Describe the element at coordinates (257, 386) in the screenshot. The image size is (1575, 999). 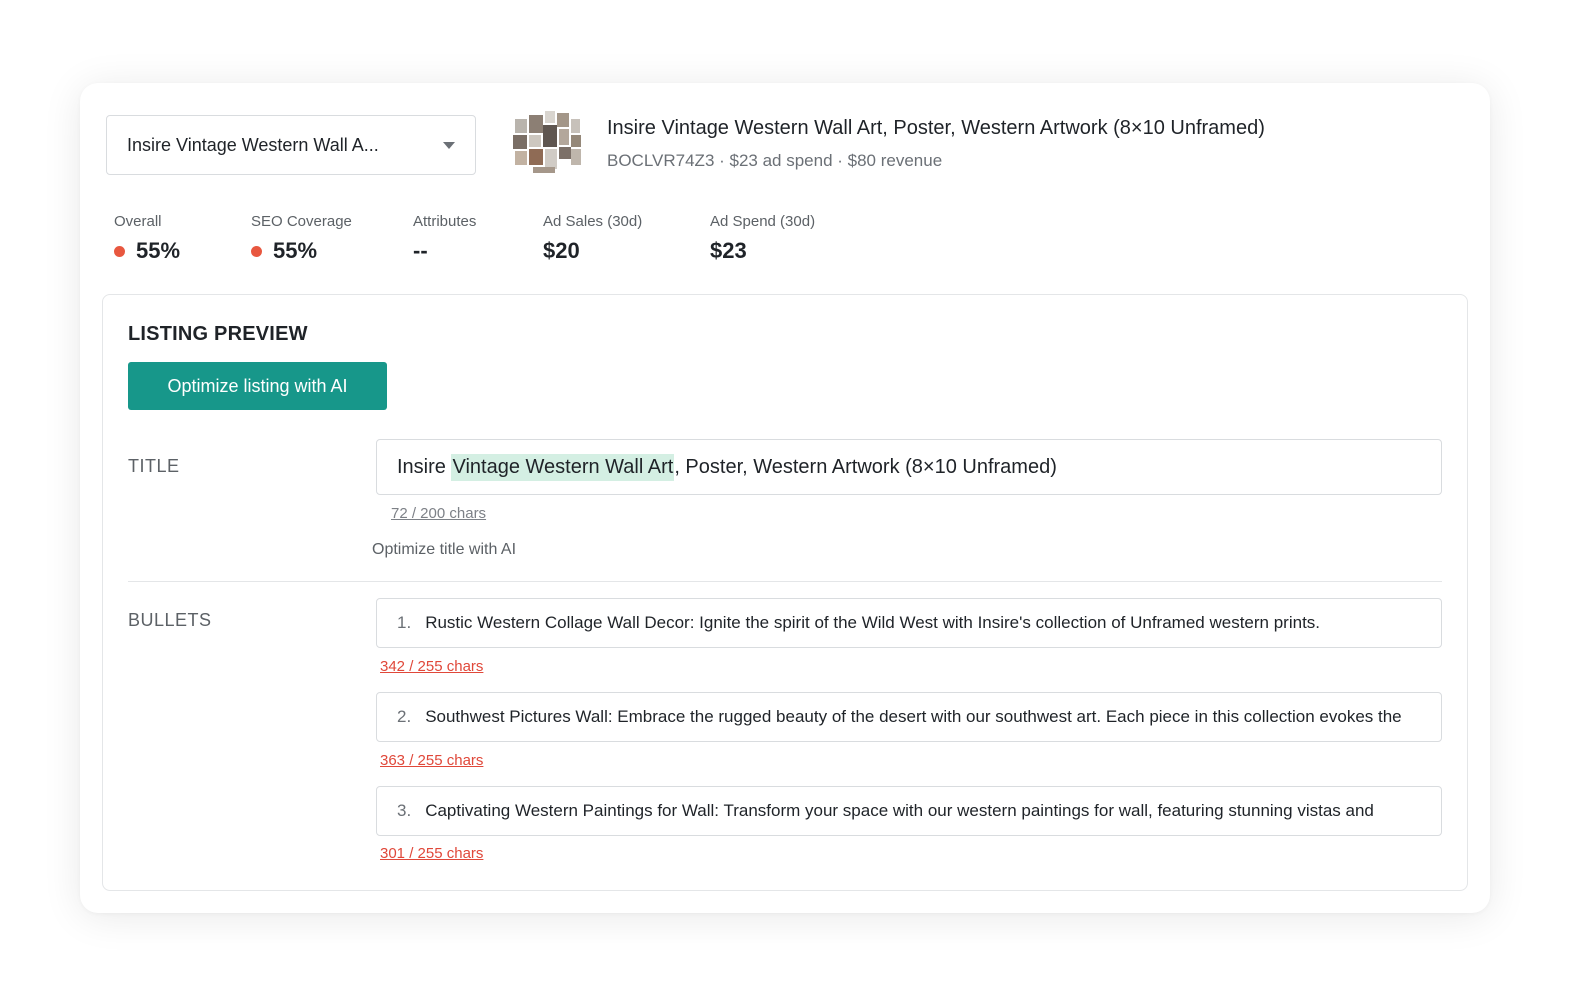
I see `optimize-listing-button: Optimize listing with AI` at that location.